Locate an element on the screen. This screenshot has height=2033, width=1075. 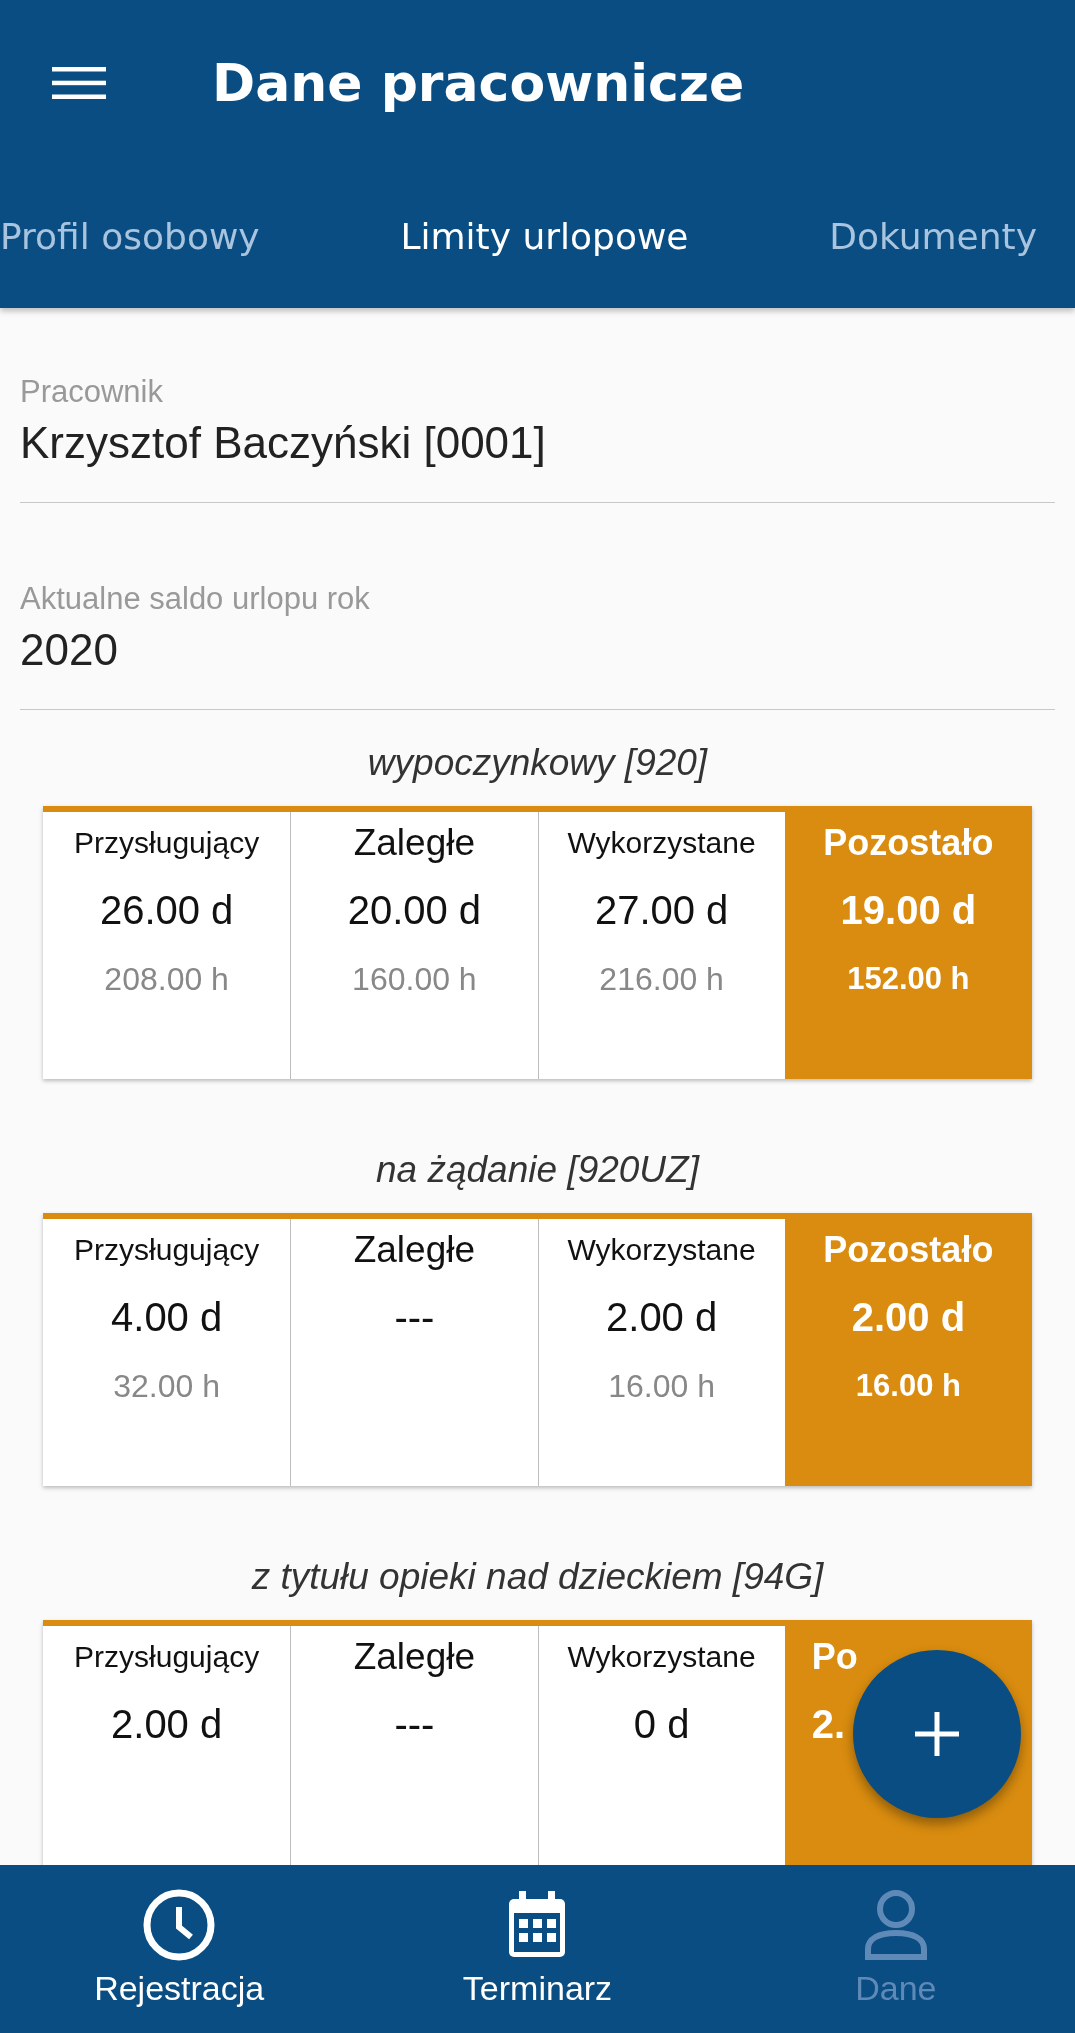
tab: Dokumenty is located at coordinates (933, 236).